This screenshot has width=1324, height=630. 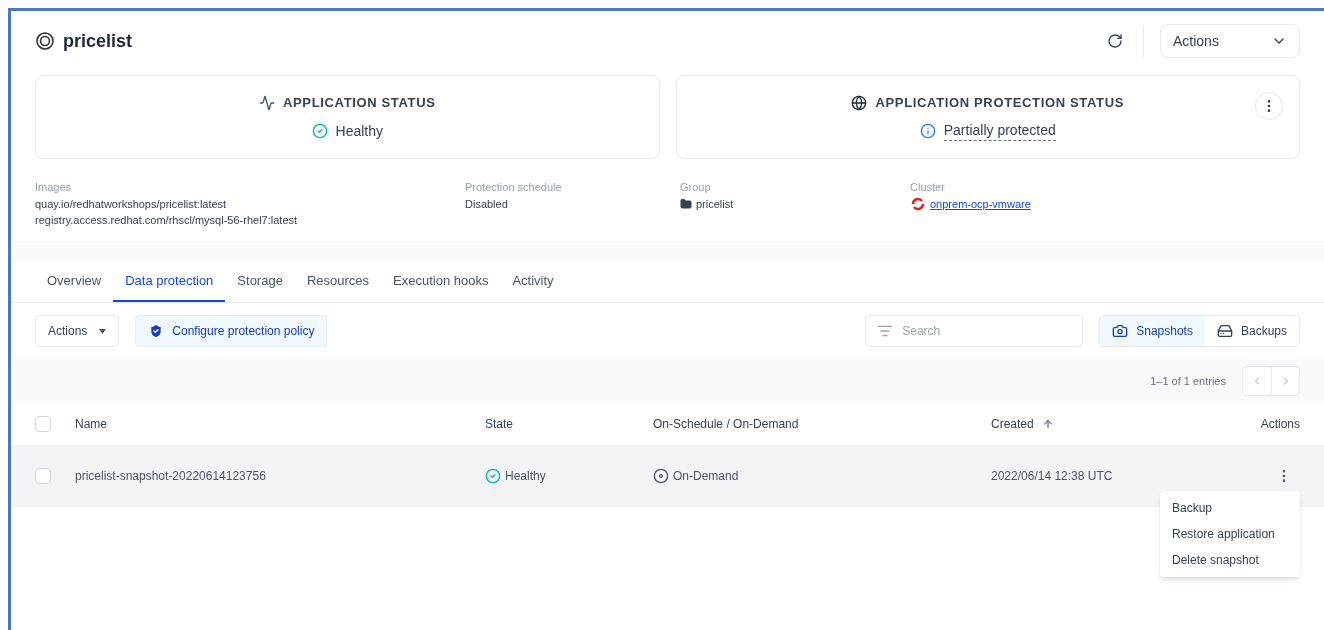 What do you see at coordinates (533, 281) in the screenshot?
I see `tab: Activity` at bounding box center [533, 281].